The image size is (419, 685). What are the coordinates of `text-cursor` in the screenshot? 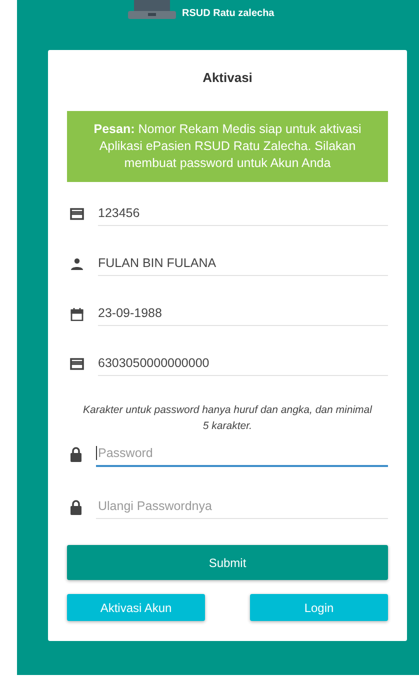 It's located at (96, 453).